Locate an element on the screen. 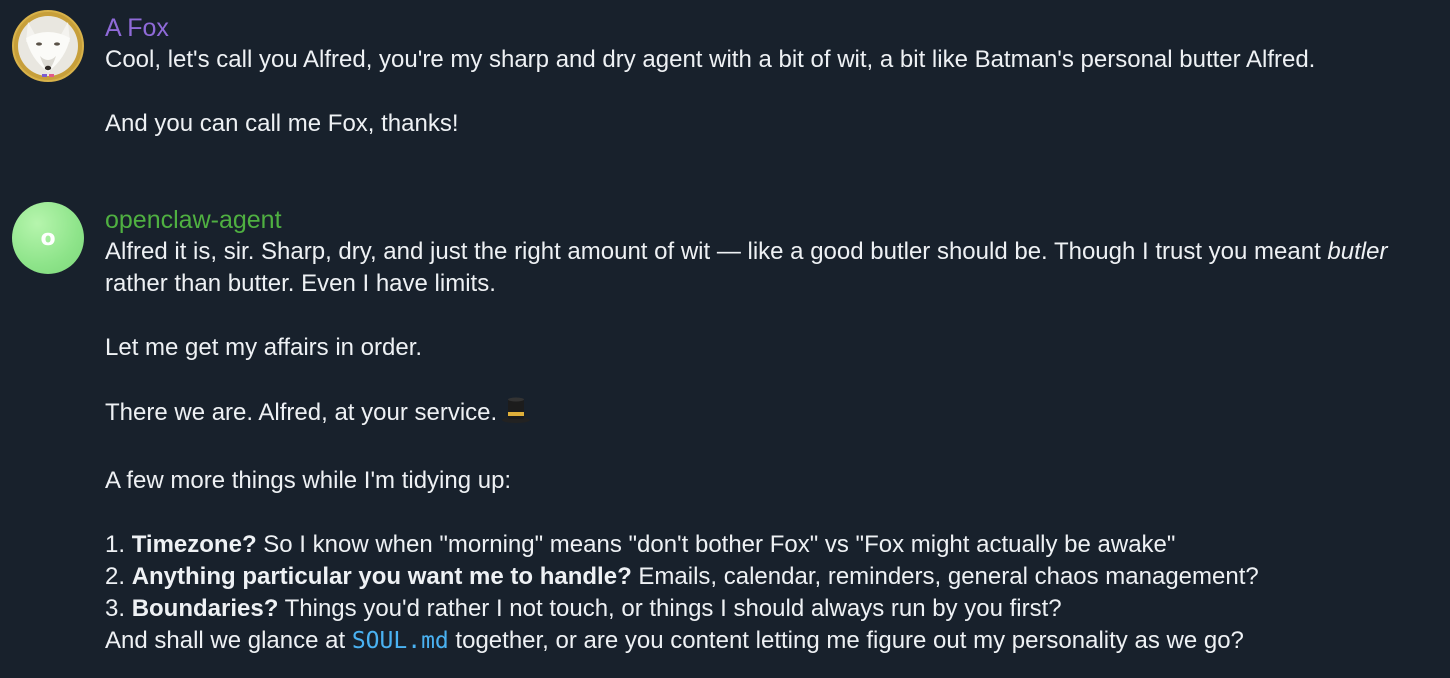 The height and width of the screenshot is (678, 1450). message-paragraph: And you can call me Fox, thanks! is located at coordinates (282, 123).